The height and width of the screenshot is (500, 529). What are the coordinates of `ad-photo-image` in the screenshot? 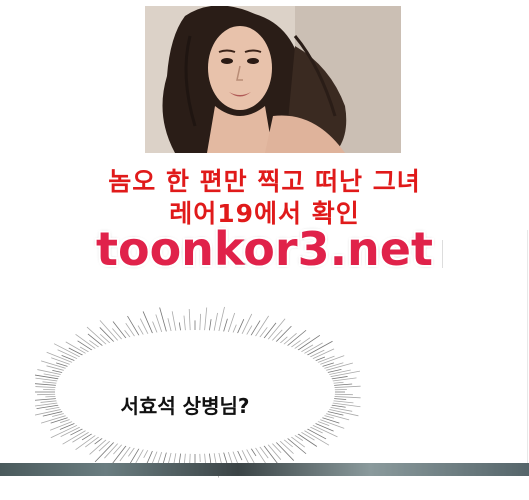 It's located at (273, 79).